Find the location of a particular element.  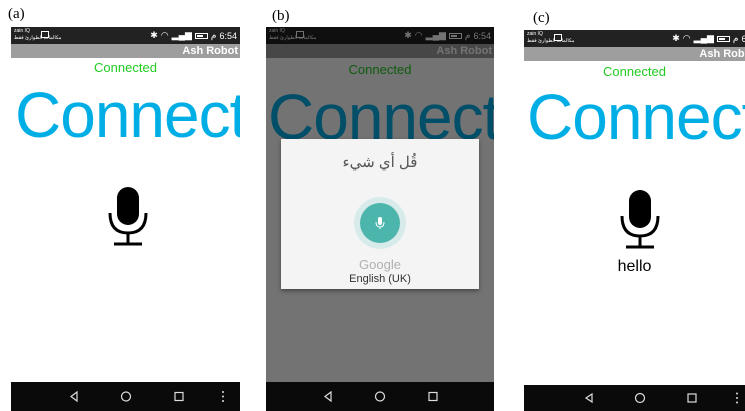

google-brand: Google is located at coordinates (380, 264).